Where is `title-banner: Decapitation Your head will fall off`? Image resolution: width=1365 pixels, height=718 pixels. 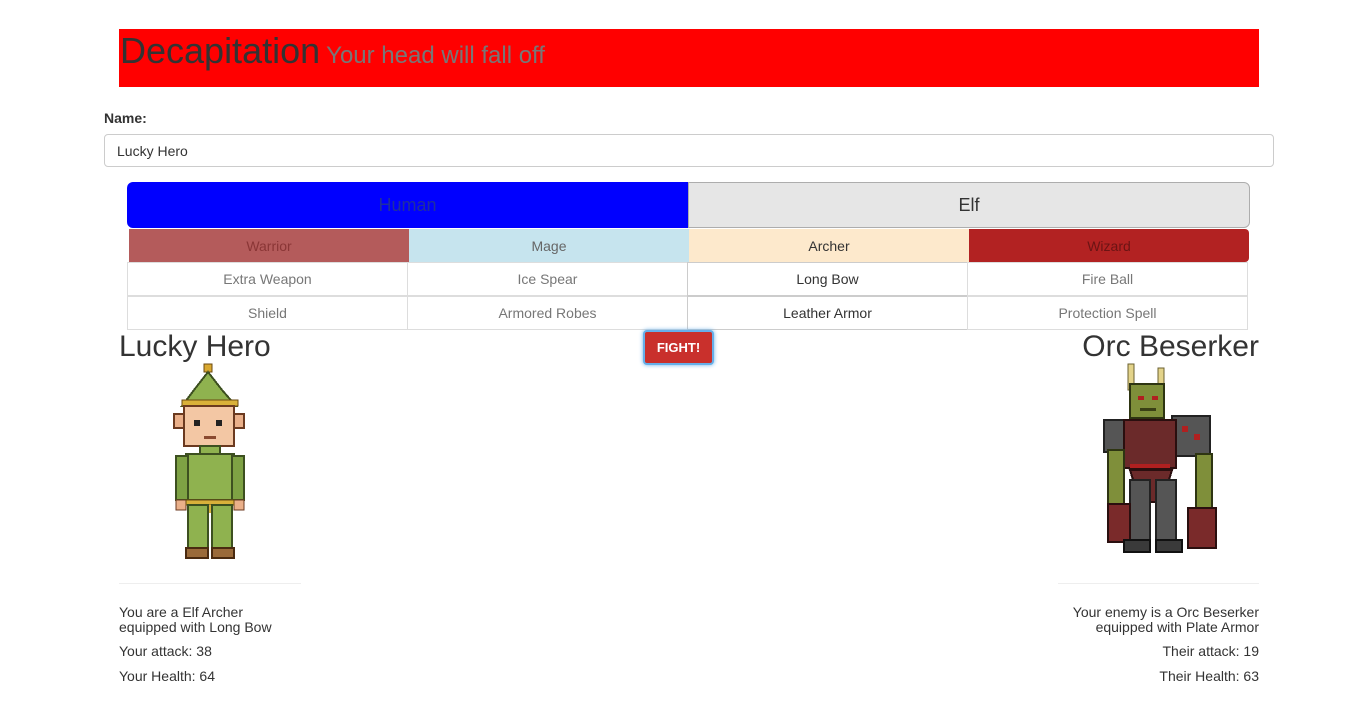 title-banner: Decapitation Your head will fall off is located at coordinates (689, 58).